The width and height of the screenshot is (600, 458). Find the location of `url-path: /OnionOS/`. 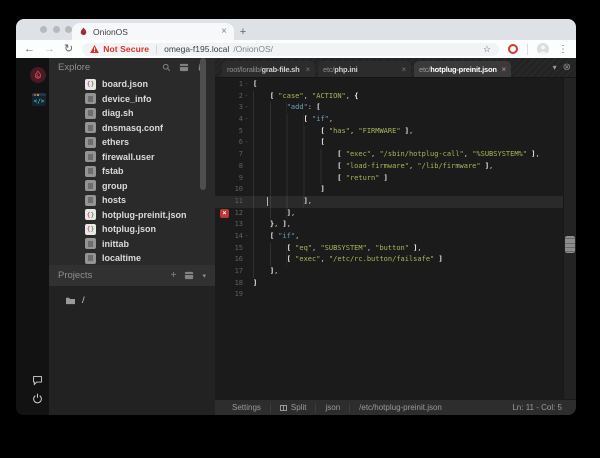

url-path: /OnionOS/ is located at coordinates (253, 49).